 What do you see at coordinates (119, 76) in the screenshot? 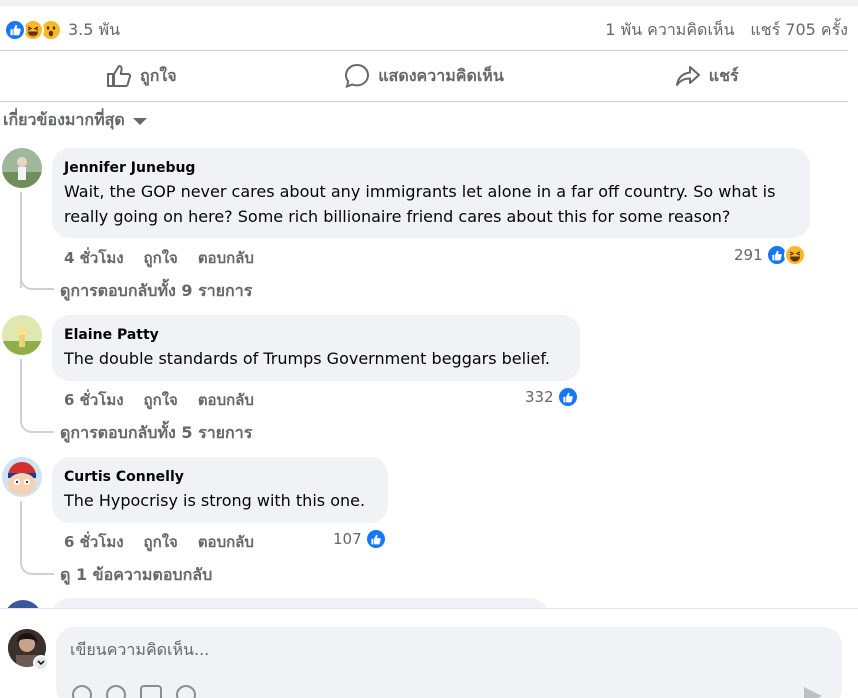
I see `thumbs-up-icon` at bounding box center [119, 76].